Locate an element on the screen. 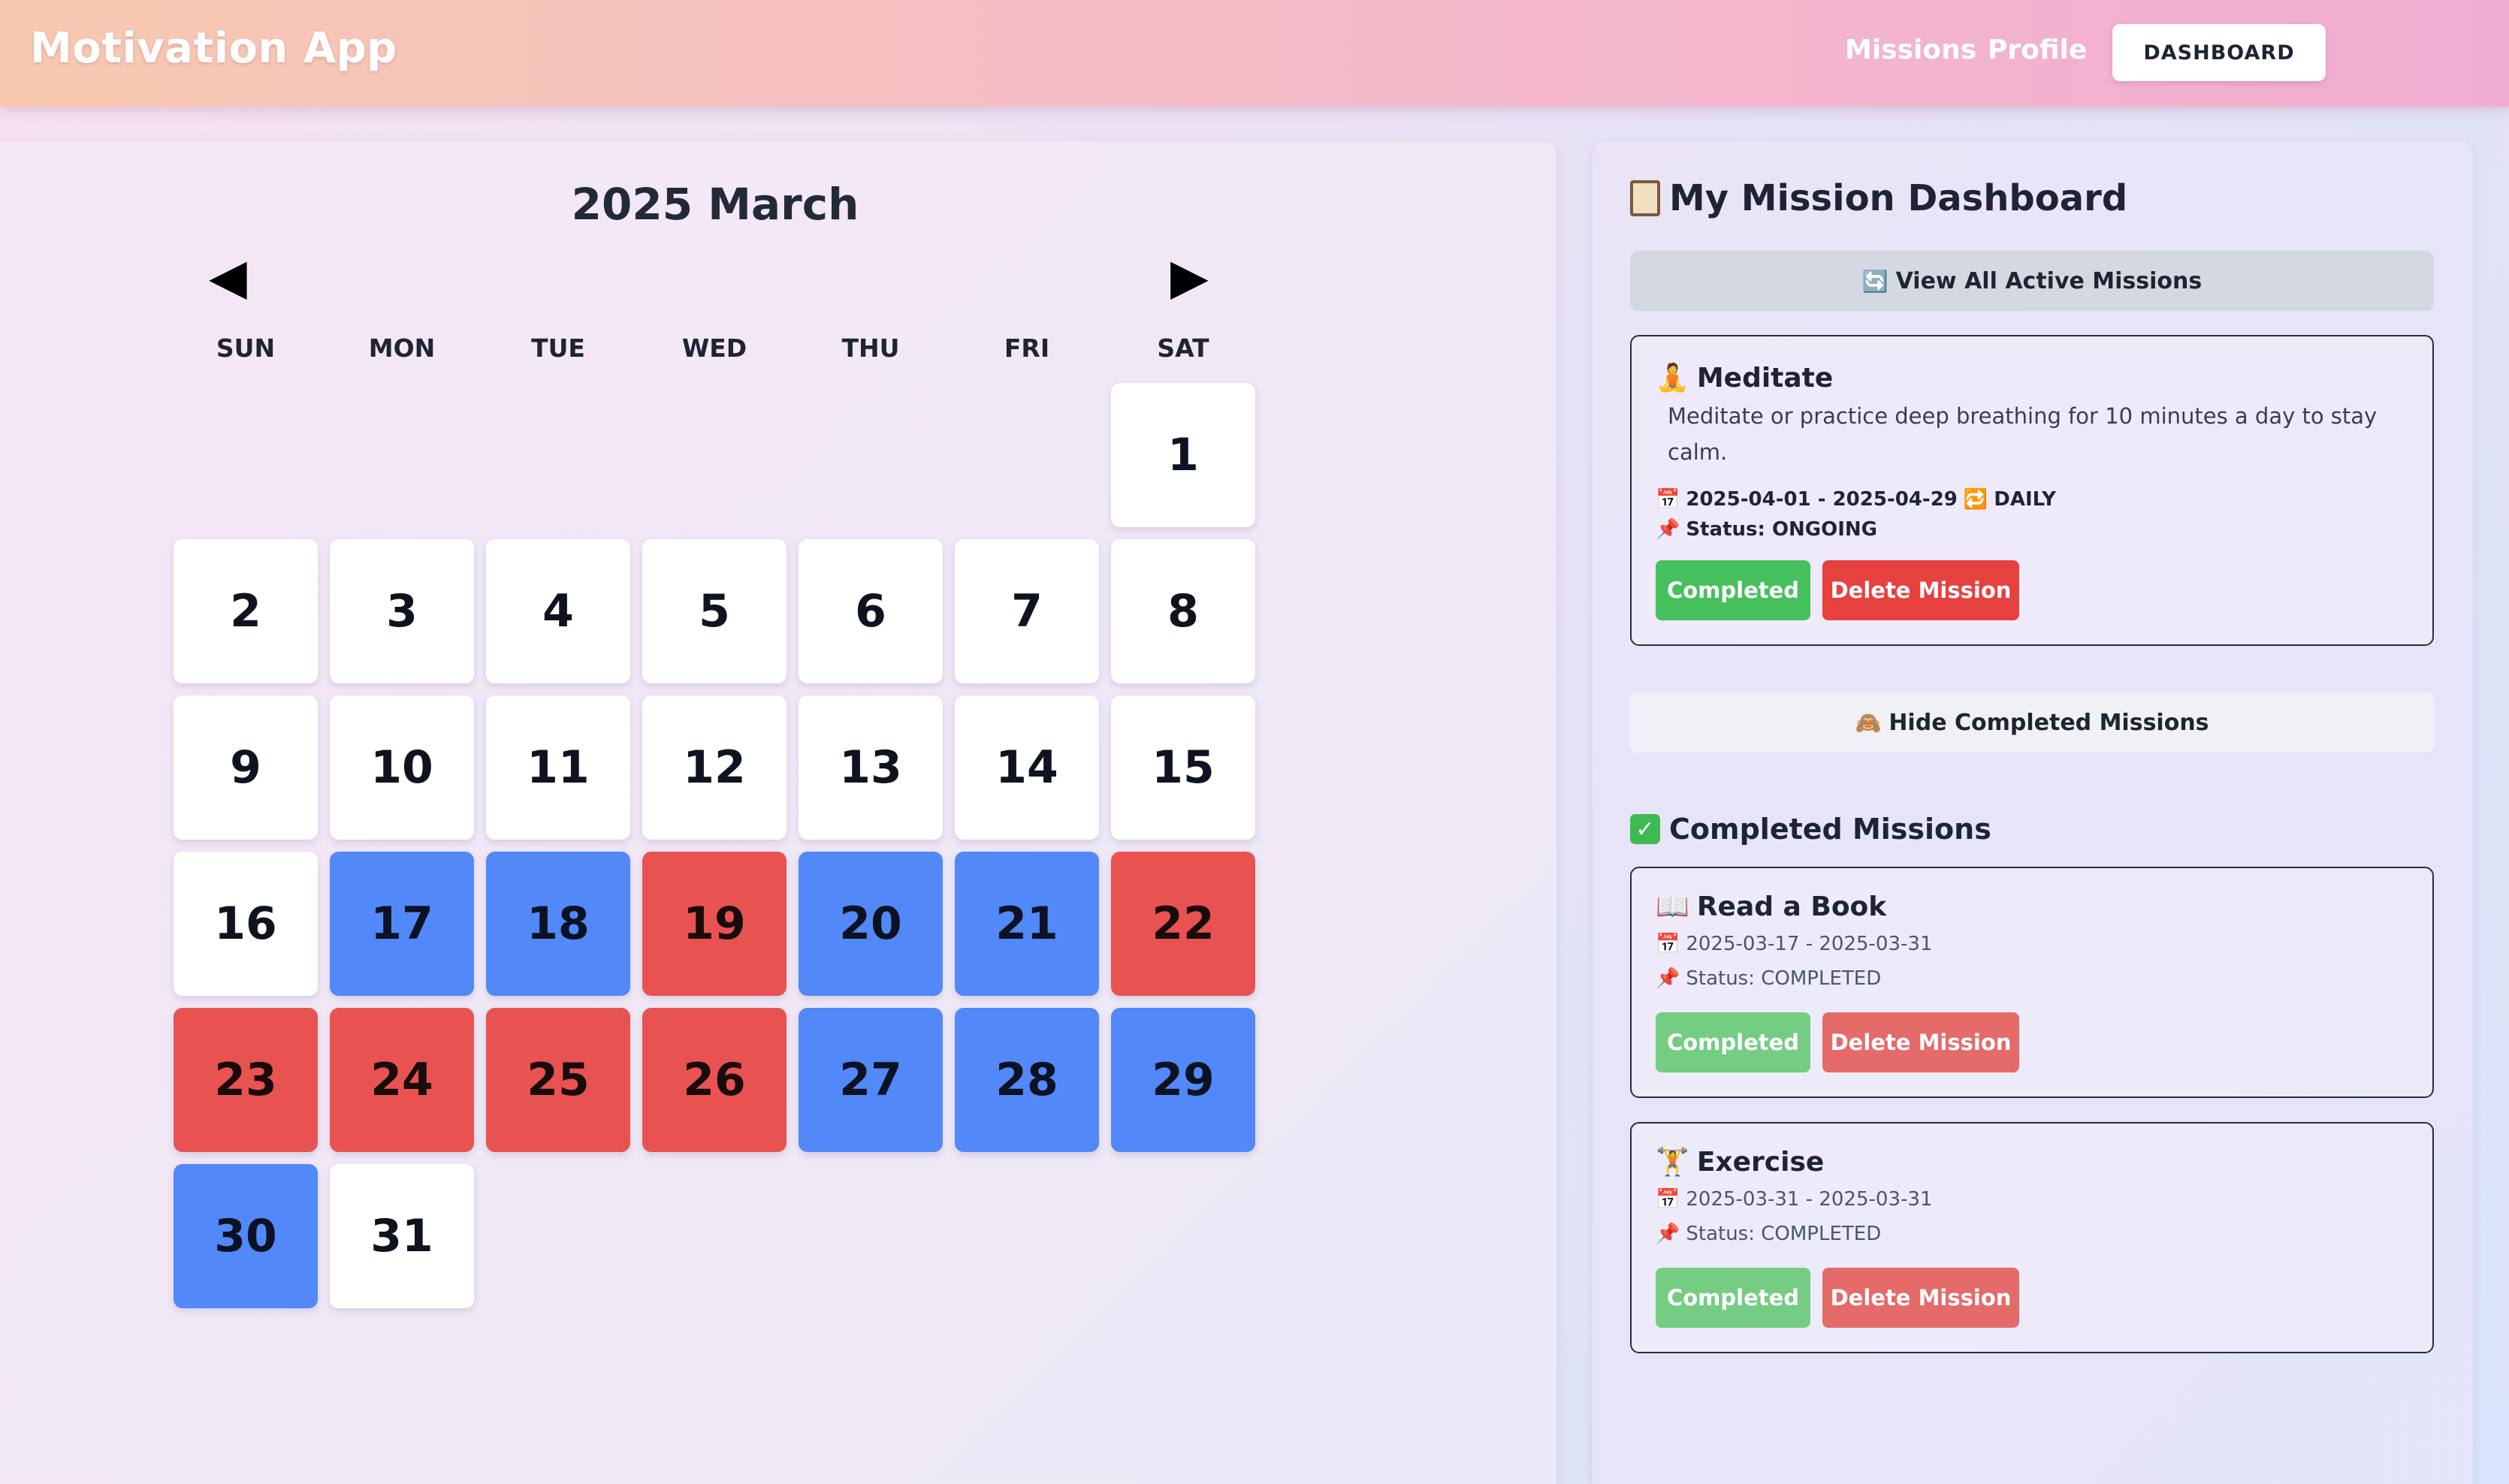  mission-title-text: Read a Book is located at coordinates (1791, 906).